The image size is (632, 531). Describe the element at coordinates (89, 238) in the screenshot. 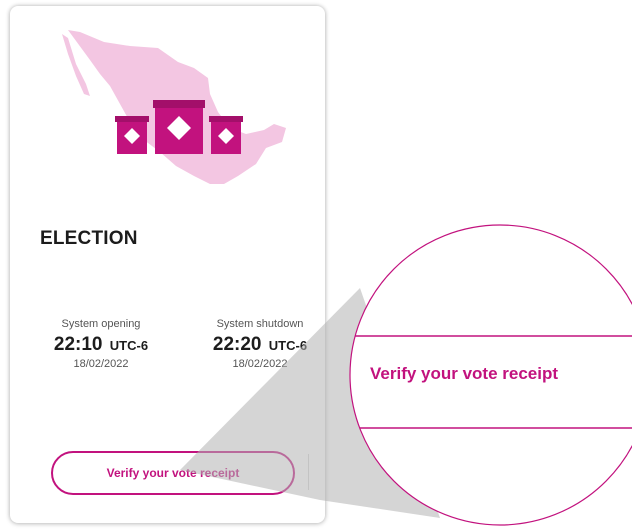

I see `election-title: ELECTION` at that location.